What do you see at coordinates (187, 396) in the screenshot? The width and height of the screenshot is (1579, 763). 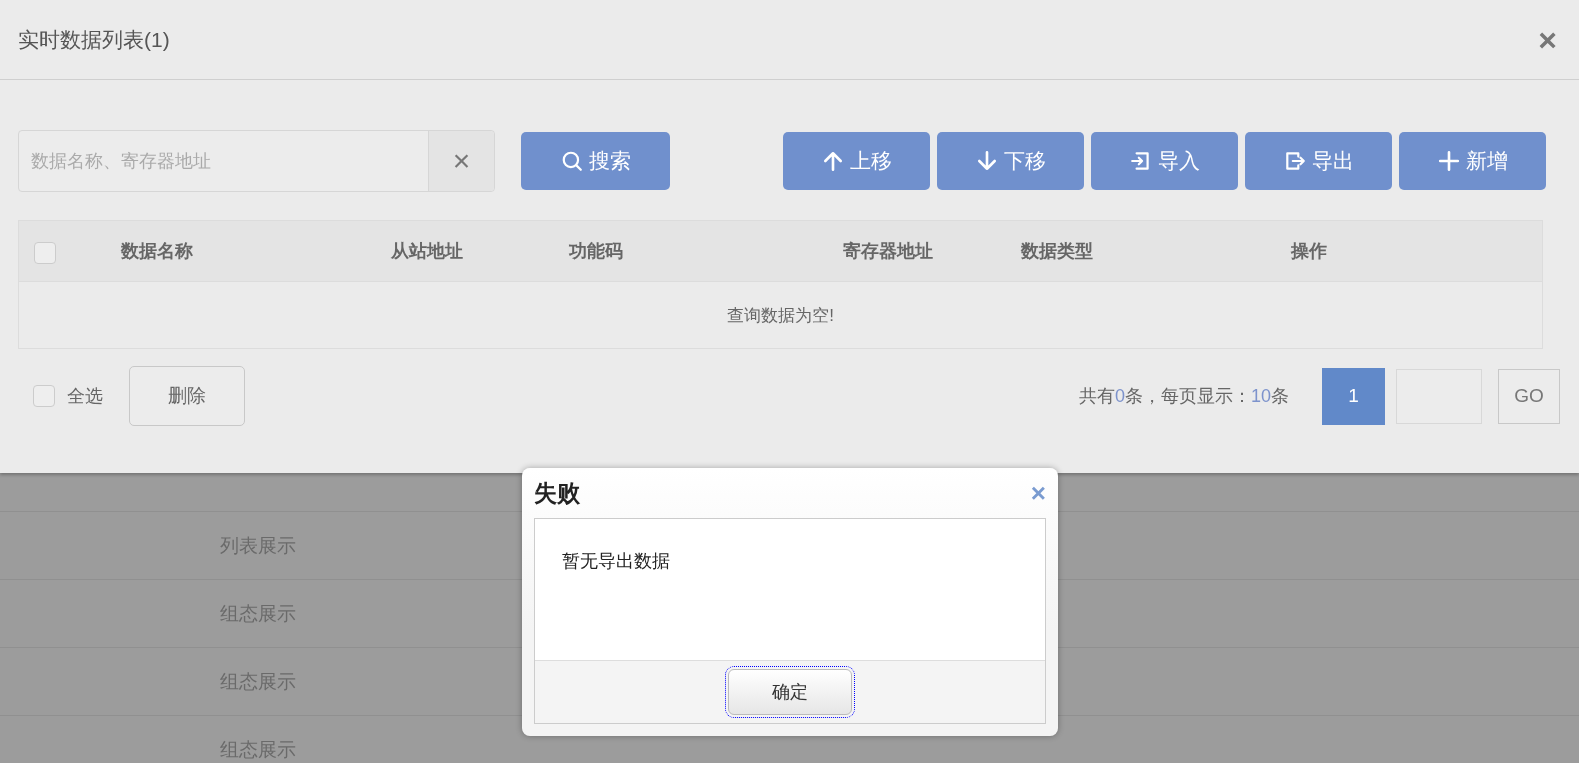 I see `delete-button: 删除` at bounding box center [187, 396].